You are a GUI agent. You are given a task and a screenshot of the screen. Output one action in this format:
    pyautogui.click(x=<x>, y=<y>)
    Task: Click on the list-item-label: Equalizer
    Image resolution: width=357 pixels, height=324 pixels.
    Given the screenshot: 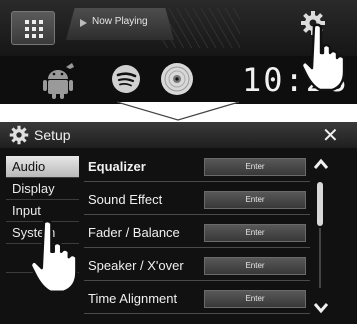 What is the action you would take?
    pyautogui.click(x=117, y=166)
    